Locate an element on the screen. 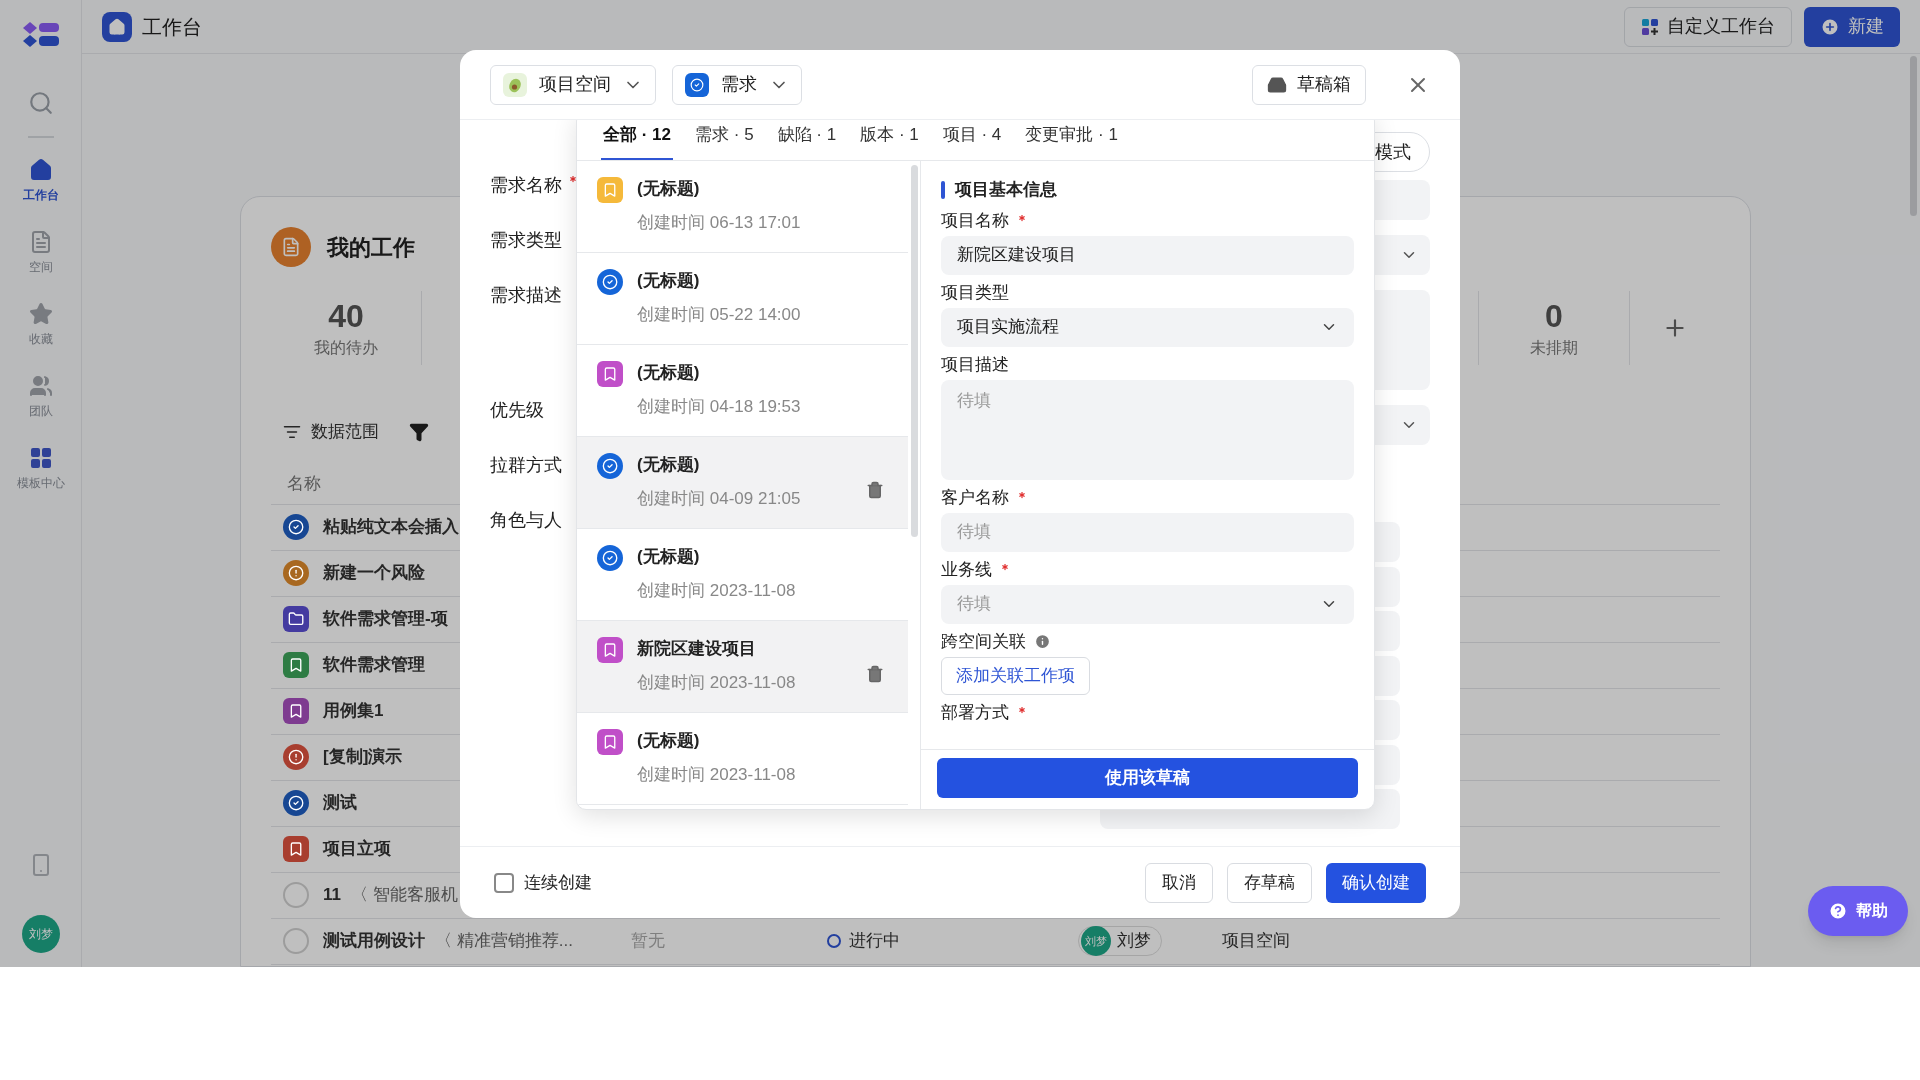 The image size is (1920, 1080). grid-icon is located at coordinates (40, 458).